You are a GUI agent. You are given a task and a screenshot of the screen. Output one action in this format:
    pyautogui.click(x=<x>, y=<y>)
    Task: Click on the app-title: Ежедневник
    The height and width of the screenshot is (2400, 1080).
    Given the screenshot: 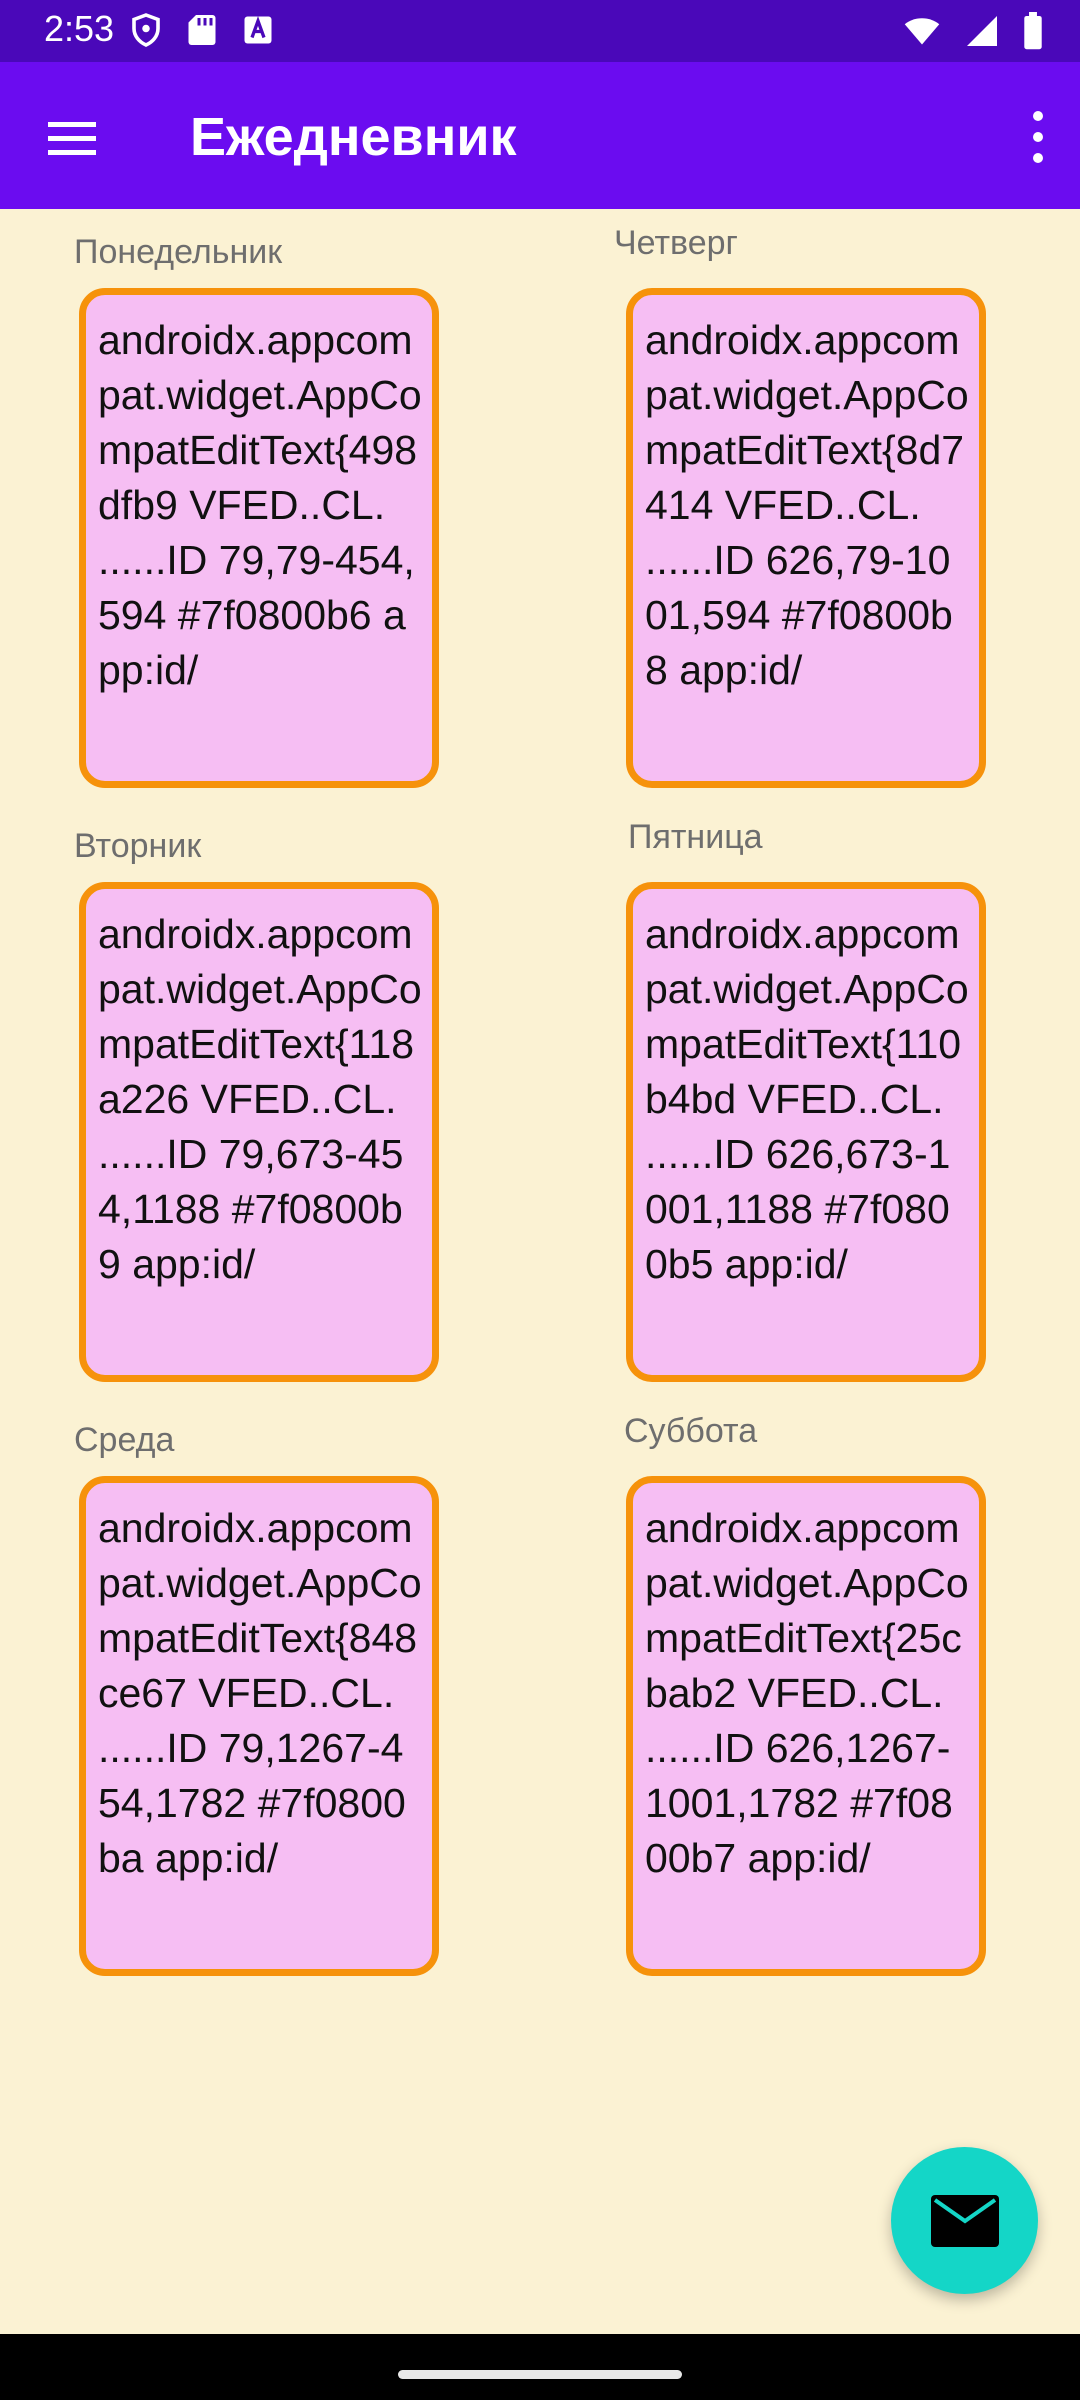 What is the action you would take?
    pyautogui.click(x=353, y=137)
    